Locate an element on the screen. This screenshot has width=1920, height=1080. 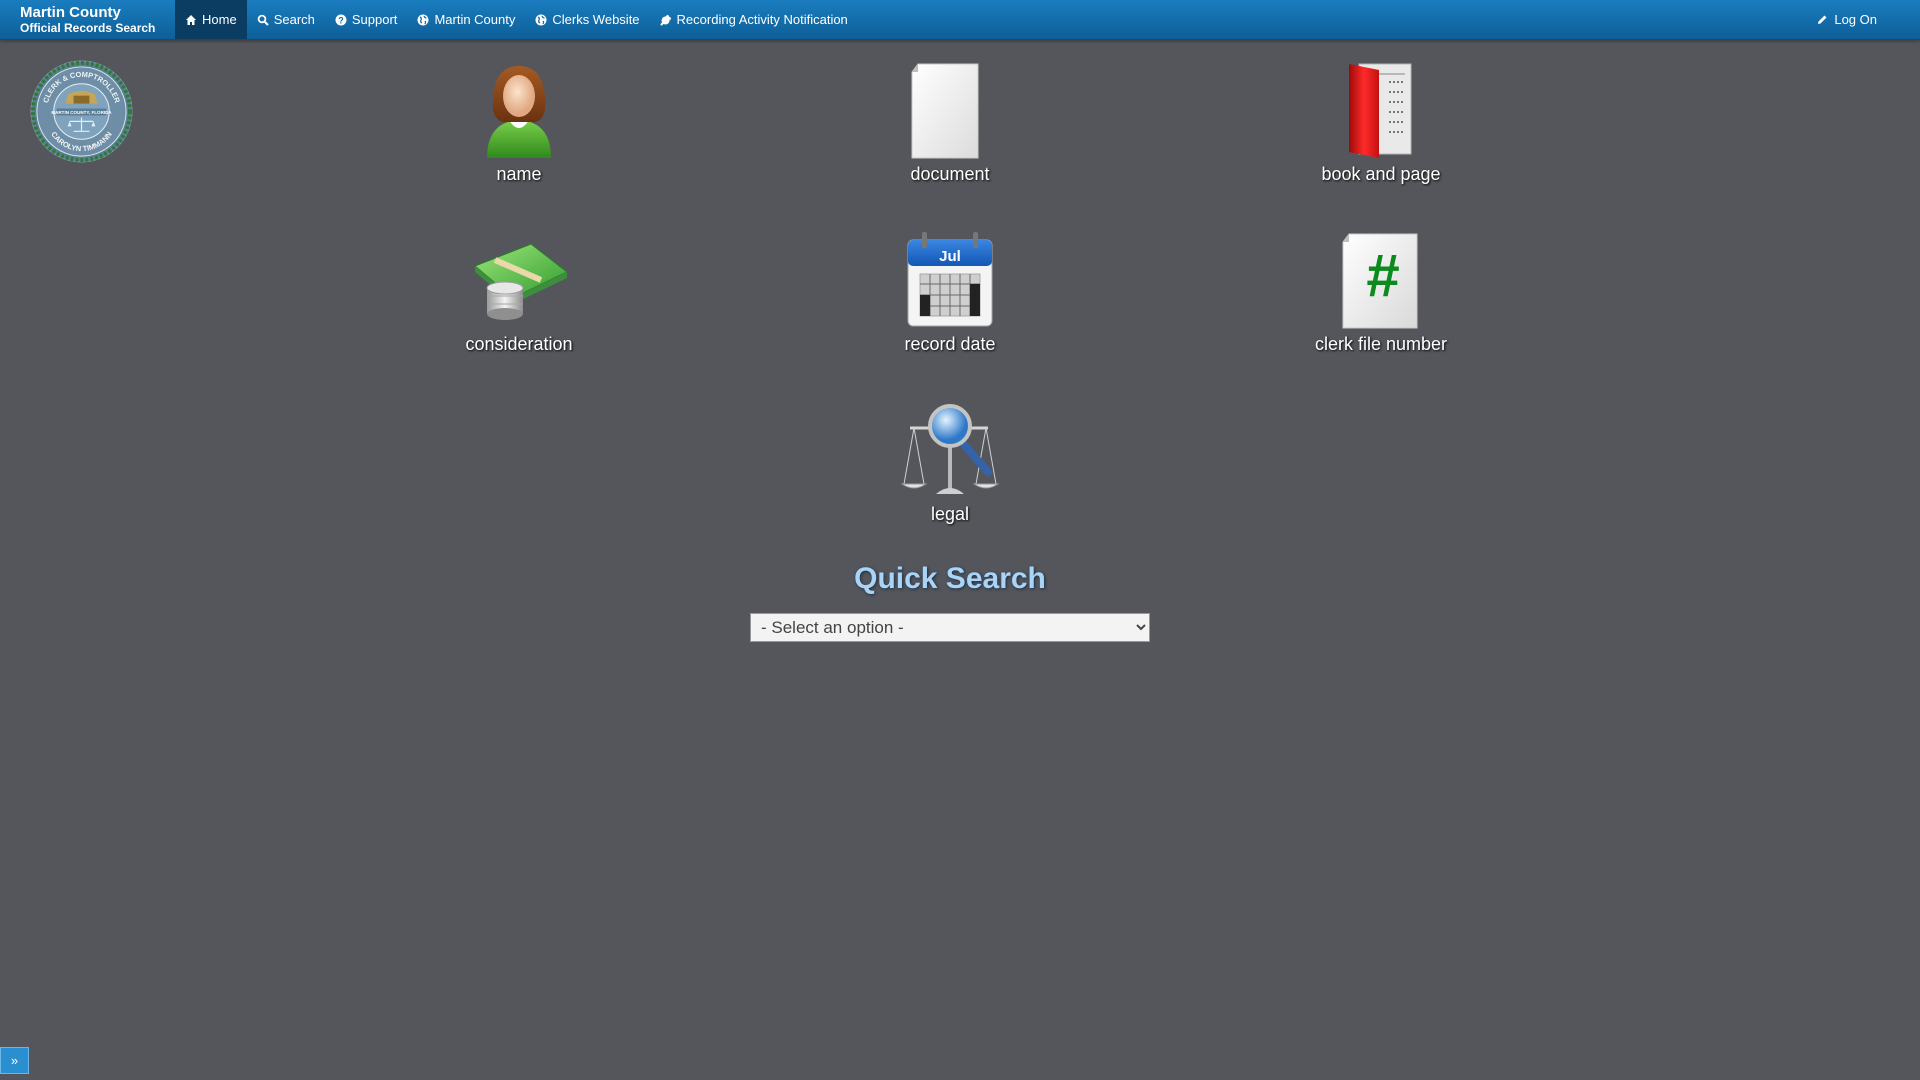
tile-consideration: consideration is located at coordinates (519, 305).